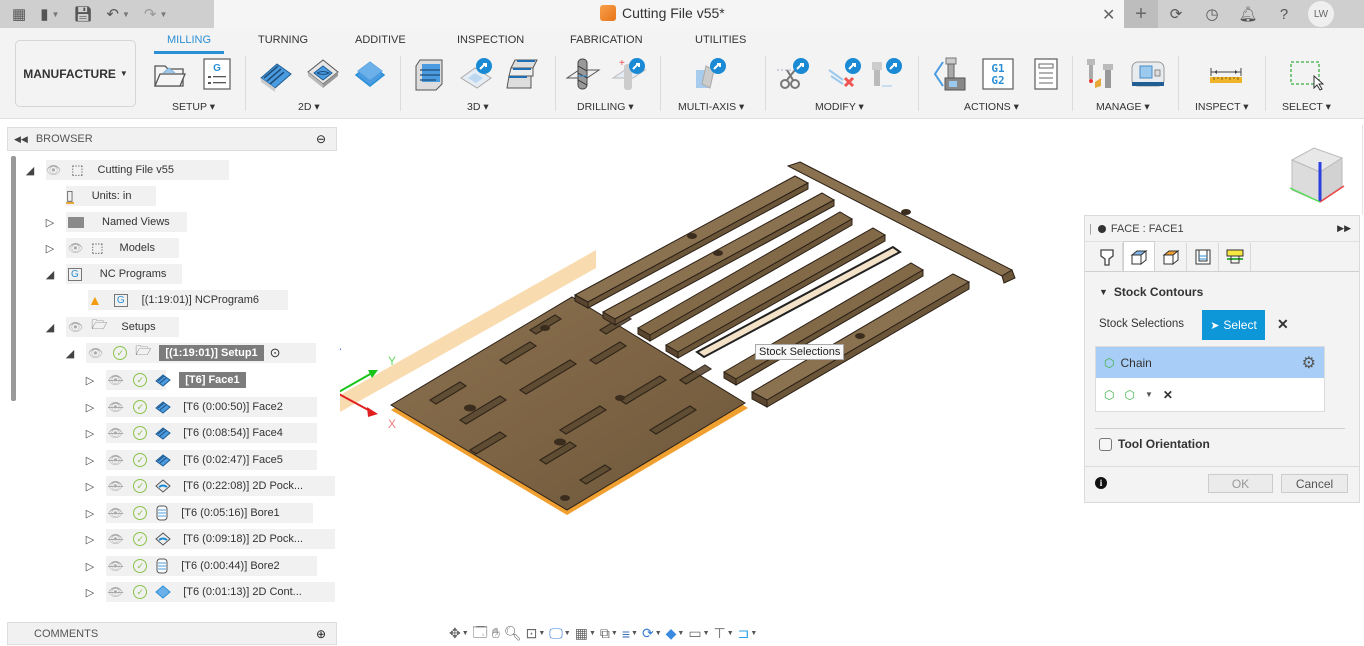 This screenshot has height=646, width=1364. I want to click on setup-sheet-icon, so click(1046, 74).